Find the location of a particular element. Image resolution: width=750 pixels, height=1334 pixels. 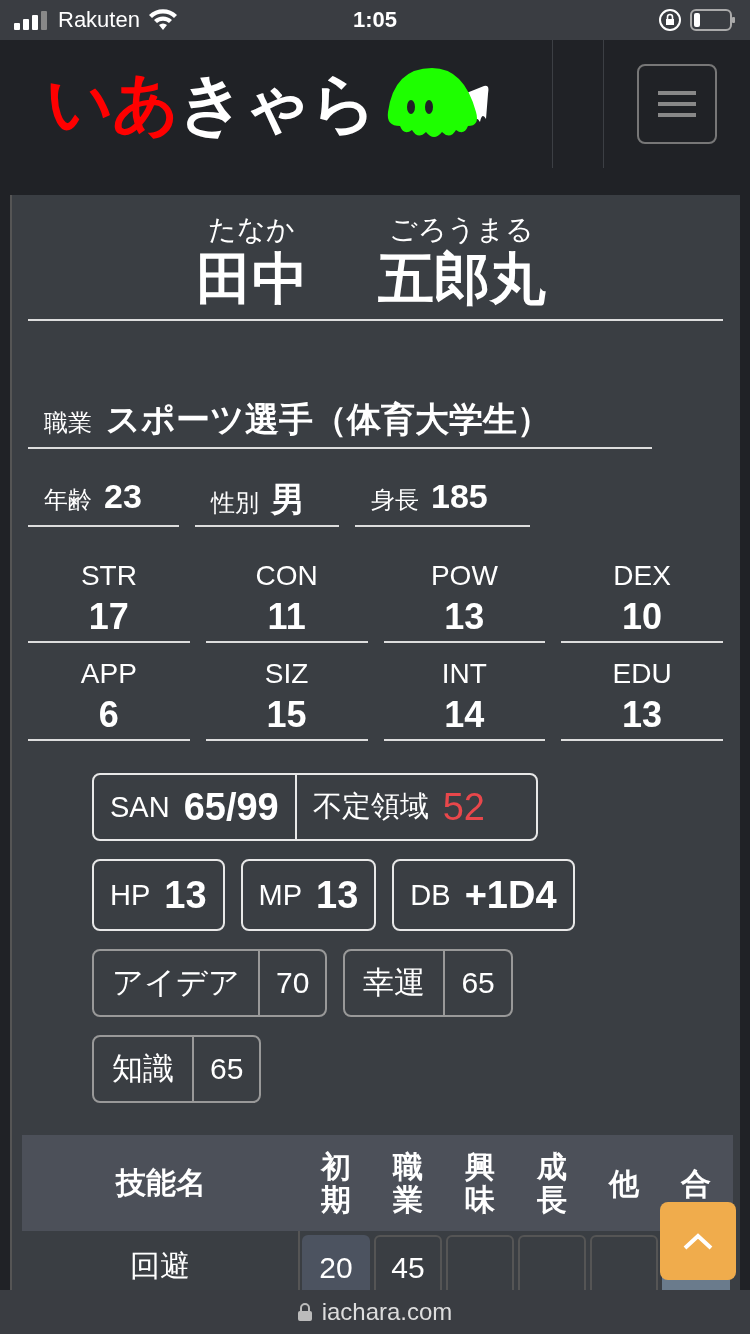

base-value: 20 is located at coordinates (336, 1262).